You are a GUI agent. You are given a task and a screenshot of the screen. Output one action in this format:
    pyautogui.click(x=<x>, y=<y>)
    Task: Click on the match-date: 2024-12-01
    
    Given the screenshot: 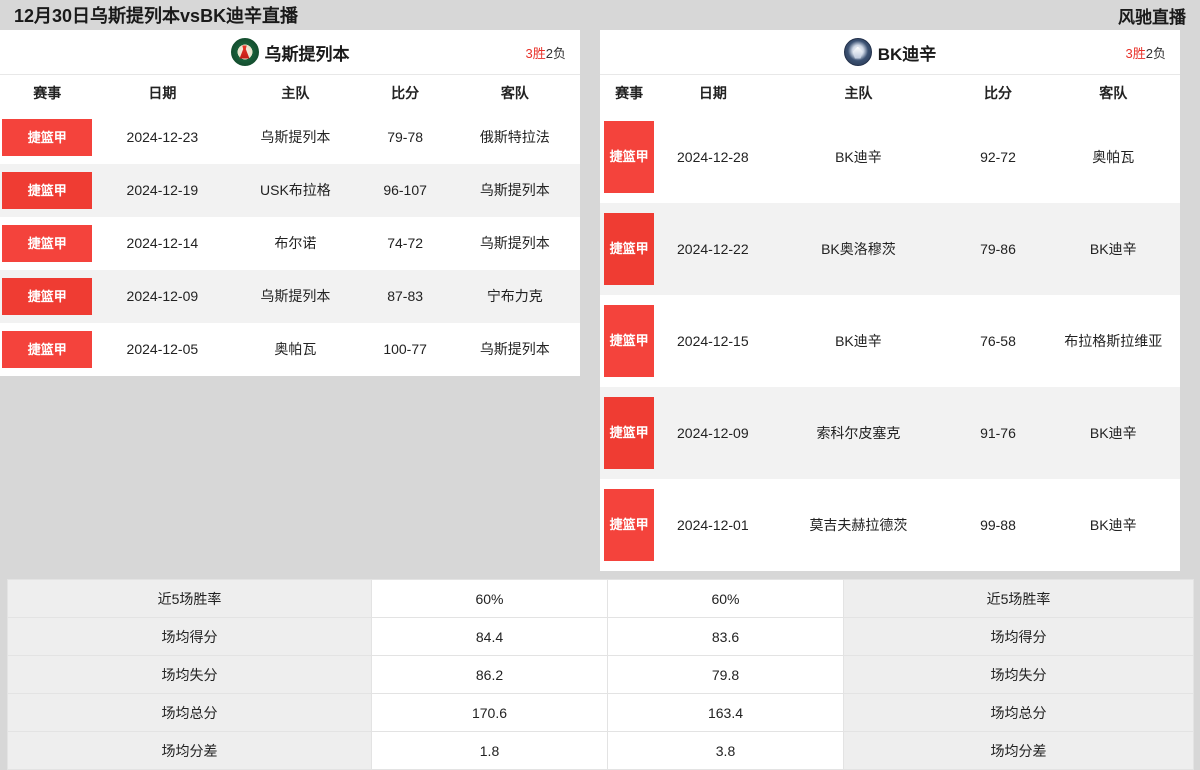 What is the action you would take?
    pyautogui.click(x=713, y=525)
    